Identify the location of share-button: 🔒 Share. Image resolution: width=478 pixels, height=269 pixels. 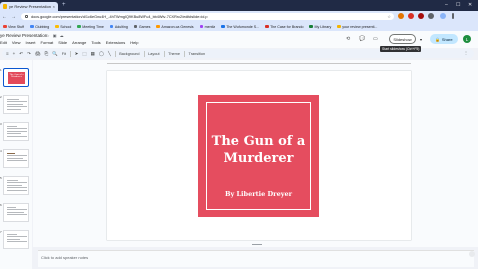
(444, 39).